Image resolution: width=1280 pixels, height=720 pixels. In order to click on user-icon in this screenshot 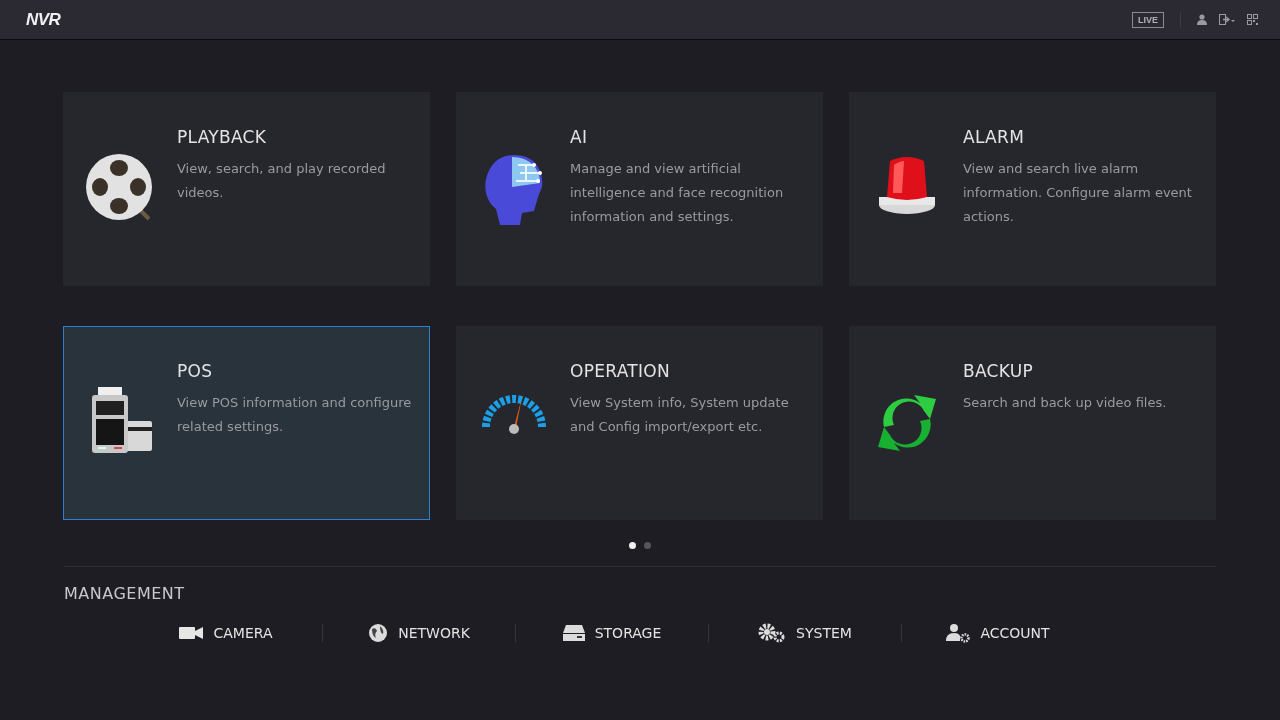, I will do `click(1202, 19)`.